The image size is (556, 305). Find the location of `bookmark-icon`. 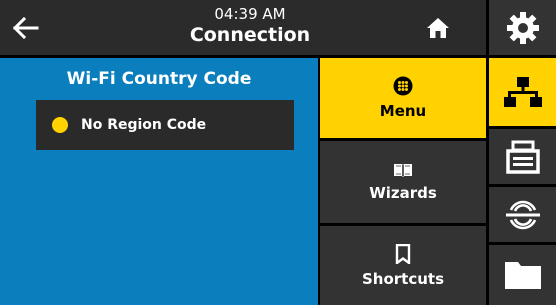

bookmark-icon is located at coordinates (403, 253).